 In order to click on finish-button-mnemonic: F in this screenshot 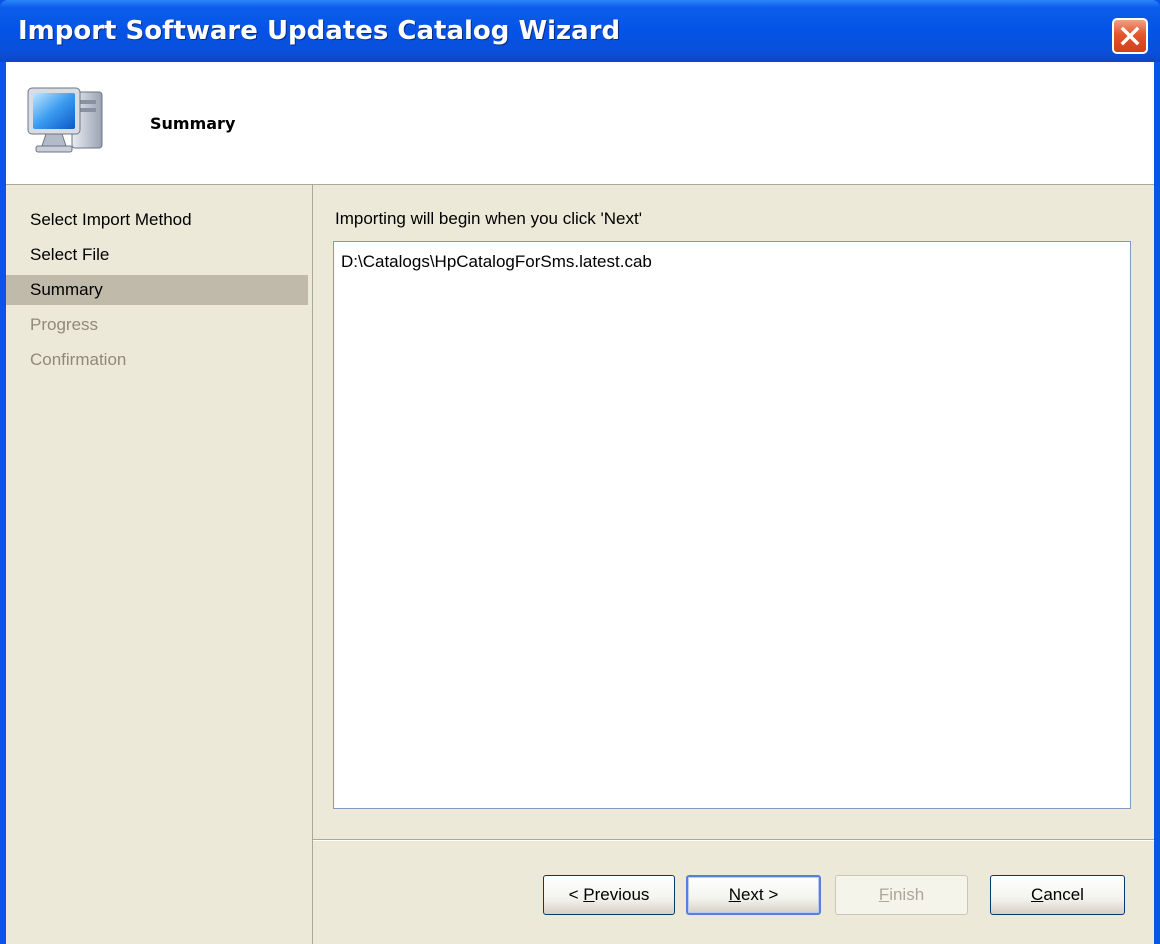, I will do `click(884, 894)`.